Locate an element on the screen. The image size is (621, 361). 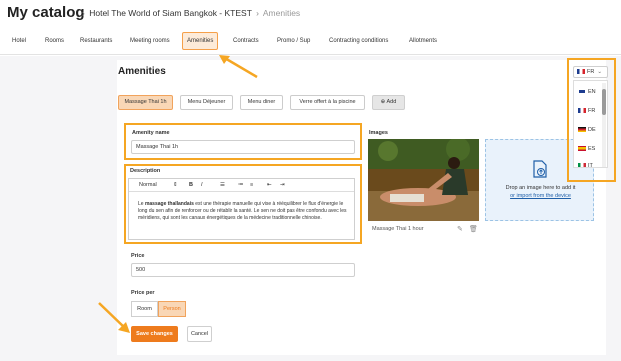
tab-contracting-conditions: Contracting conditions is located at coordinates (358, 41).